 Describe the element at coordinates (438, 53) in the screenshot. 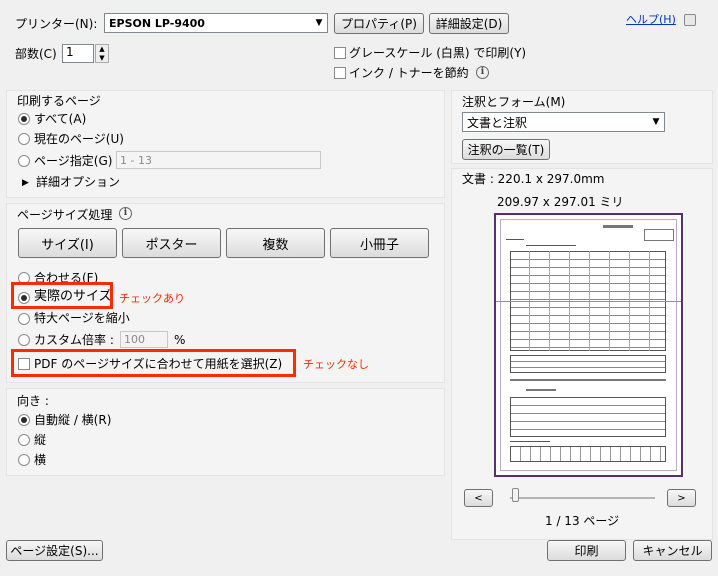

I see `grayscale-label: グレースケール (白黒) で印刷(Y)` at that location.